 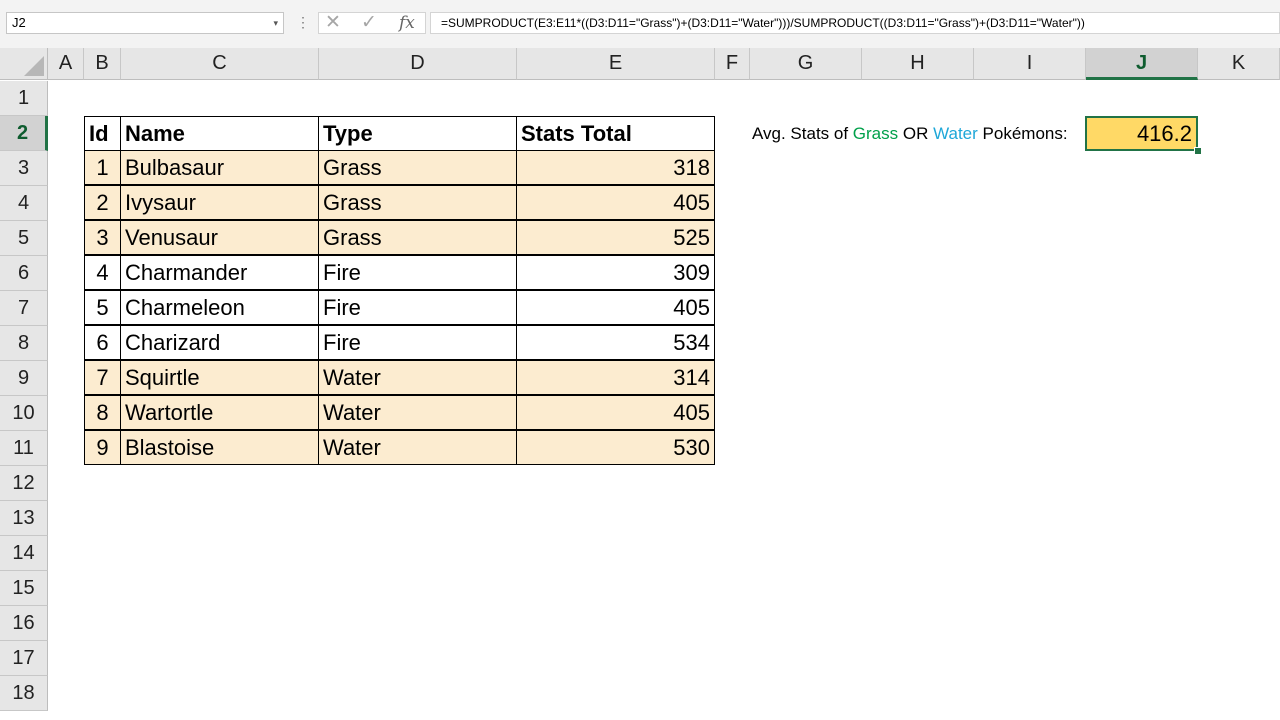 What do you see at coordinates (732, 64) in the screenshot?
I see `column-header-f: F` at bounding box center [732, 64].